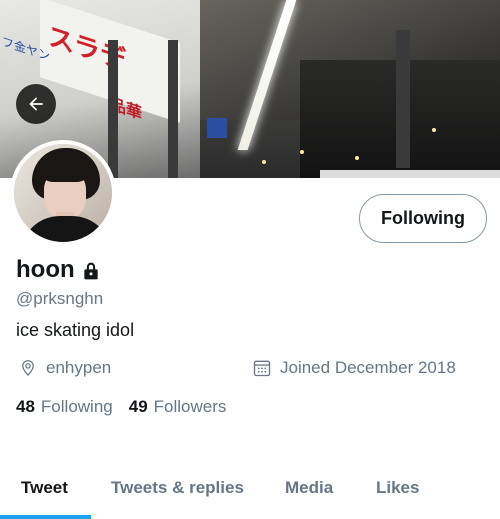  I want to click on display-name: hoon, so click(45, 269).